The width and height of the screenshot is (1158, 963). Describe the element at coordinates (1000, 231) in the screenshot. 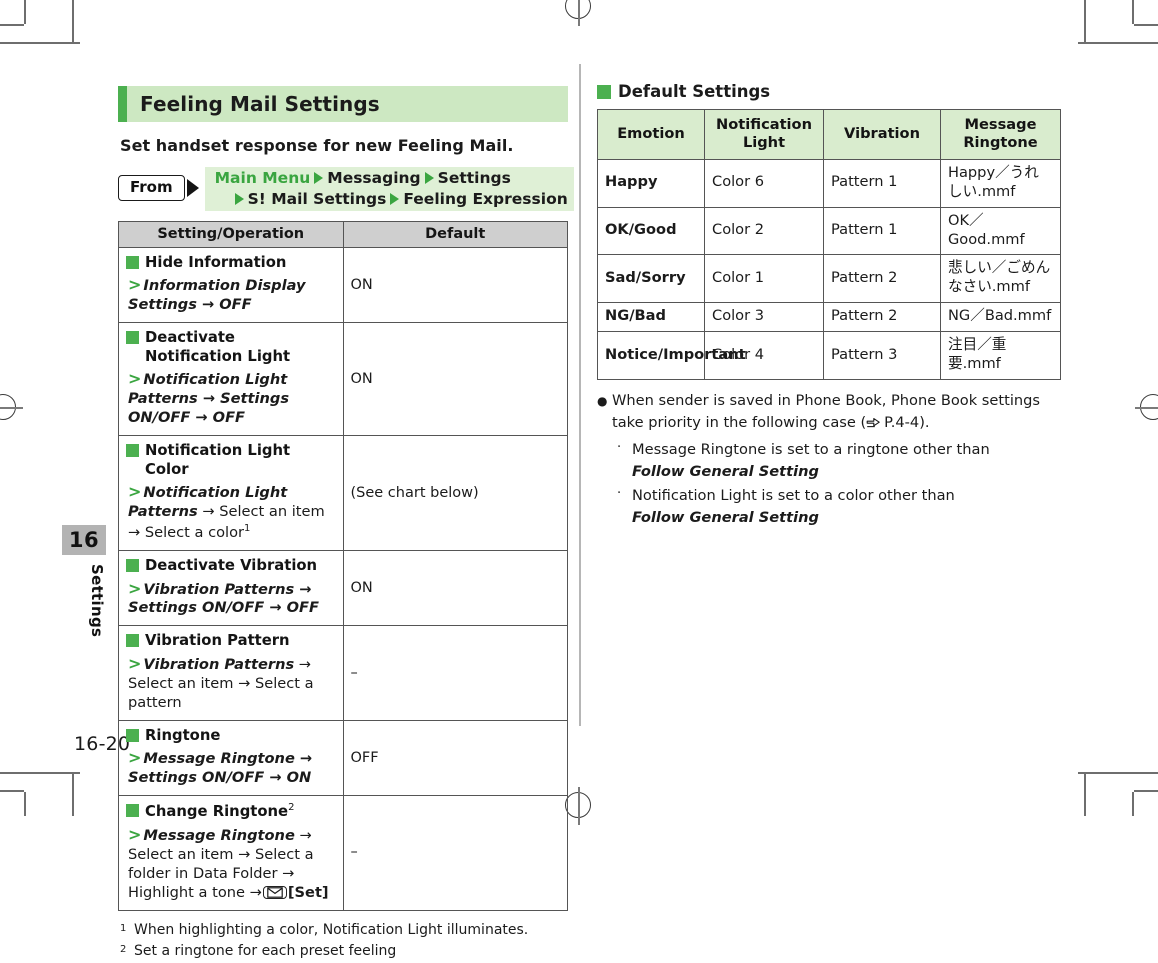

I see `ringtone-cell: OK／Good.mmf` at that location.